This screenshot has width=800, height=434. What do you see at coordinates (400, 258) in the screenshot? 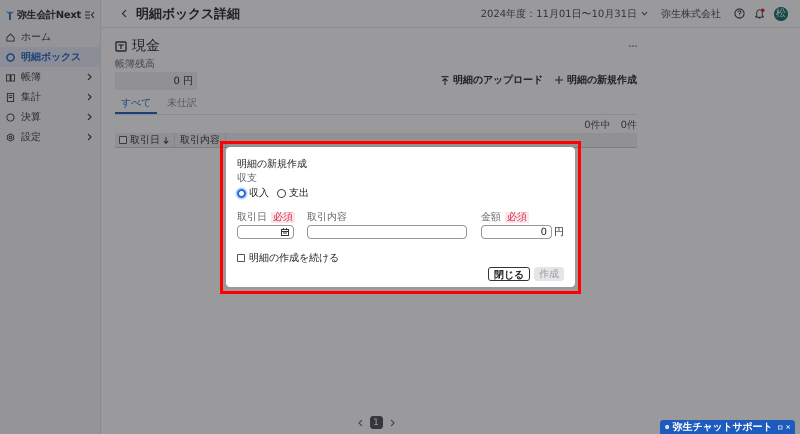
I see `continue-option: 明細の作成を続ける` at bounding box center [400, 258].